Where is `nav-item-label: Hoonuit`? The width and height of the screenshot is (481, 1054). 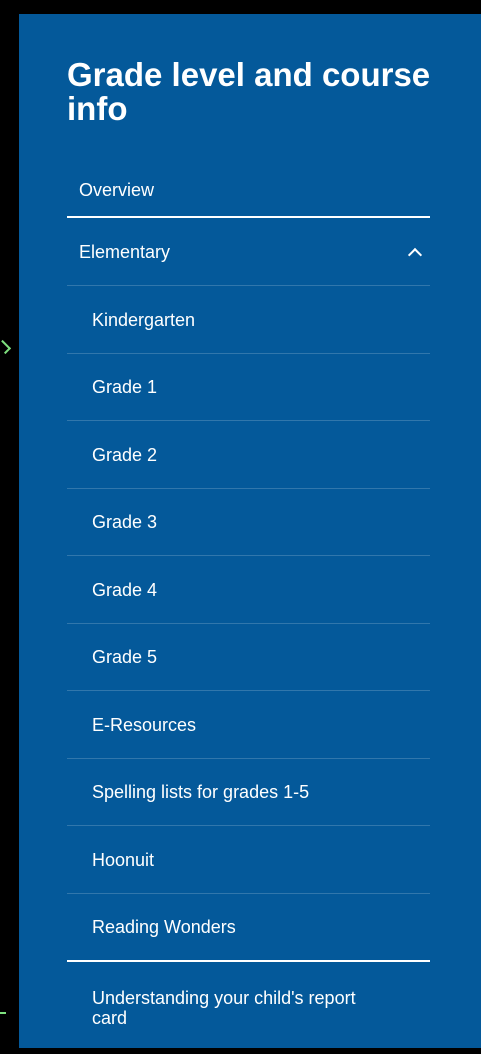 nav-item-label: Hoonuit is located at coordinates (123, 859).